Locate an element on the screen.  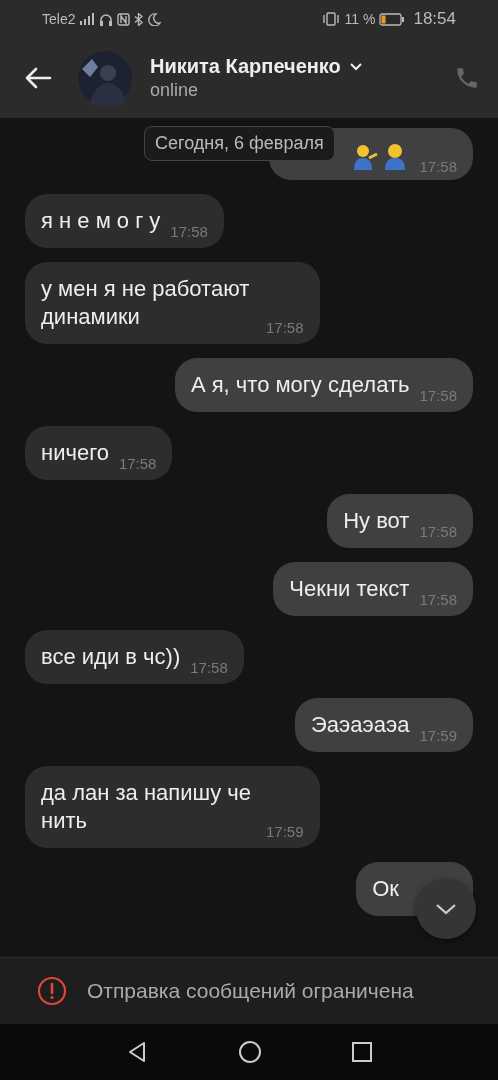
phone-icon is located at coordinates (467, 78).